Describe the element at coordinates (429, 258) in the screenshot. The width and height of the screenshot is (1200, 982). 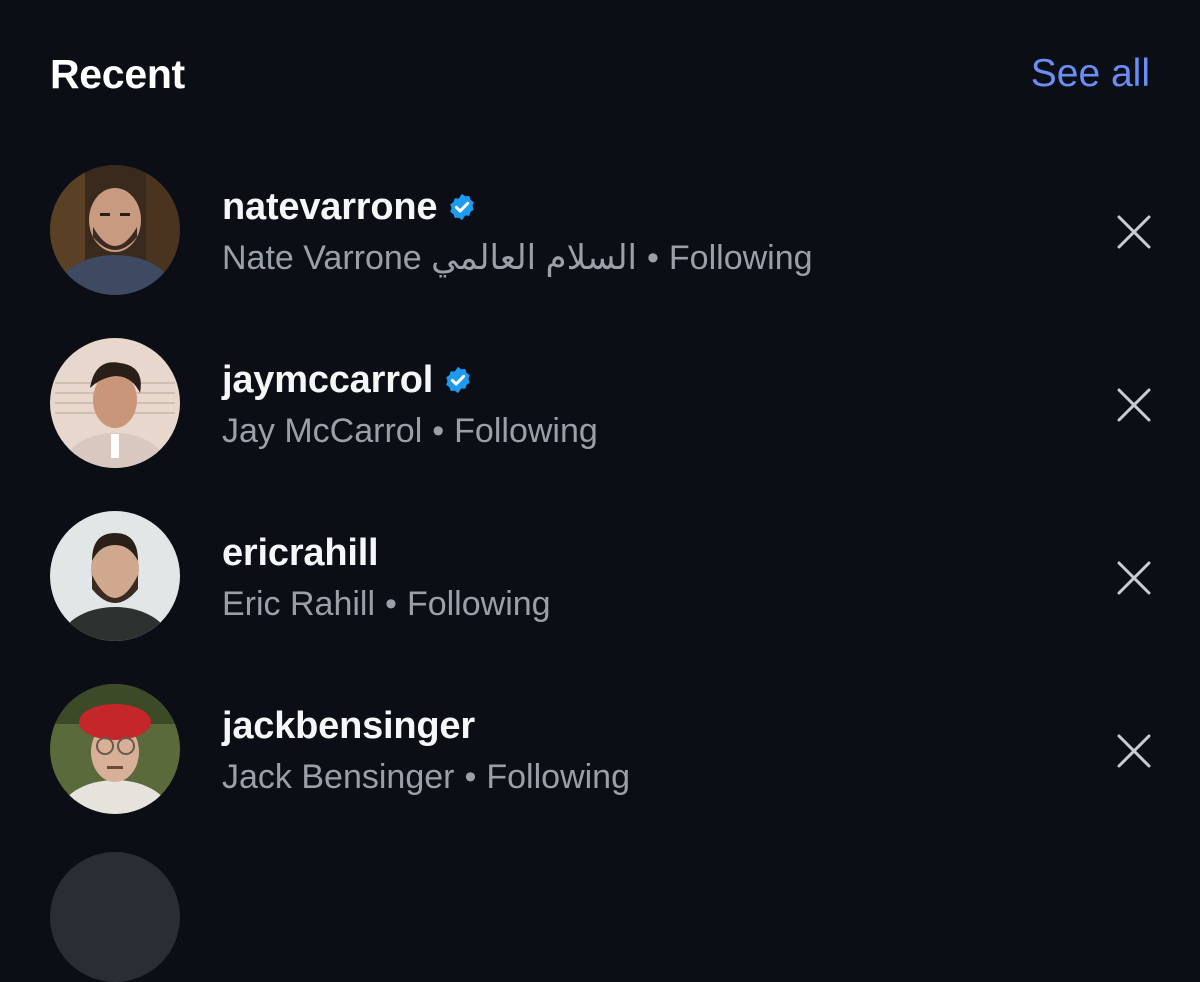
I see `display-name: Nate Varrone السلام العالمي` at that location.